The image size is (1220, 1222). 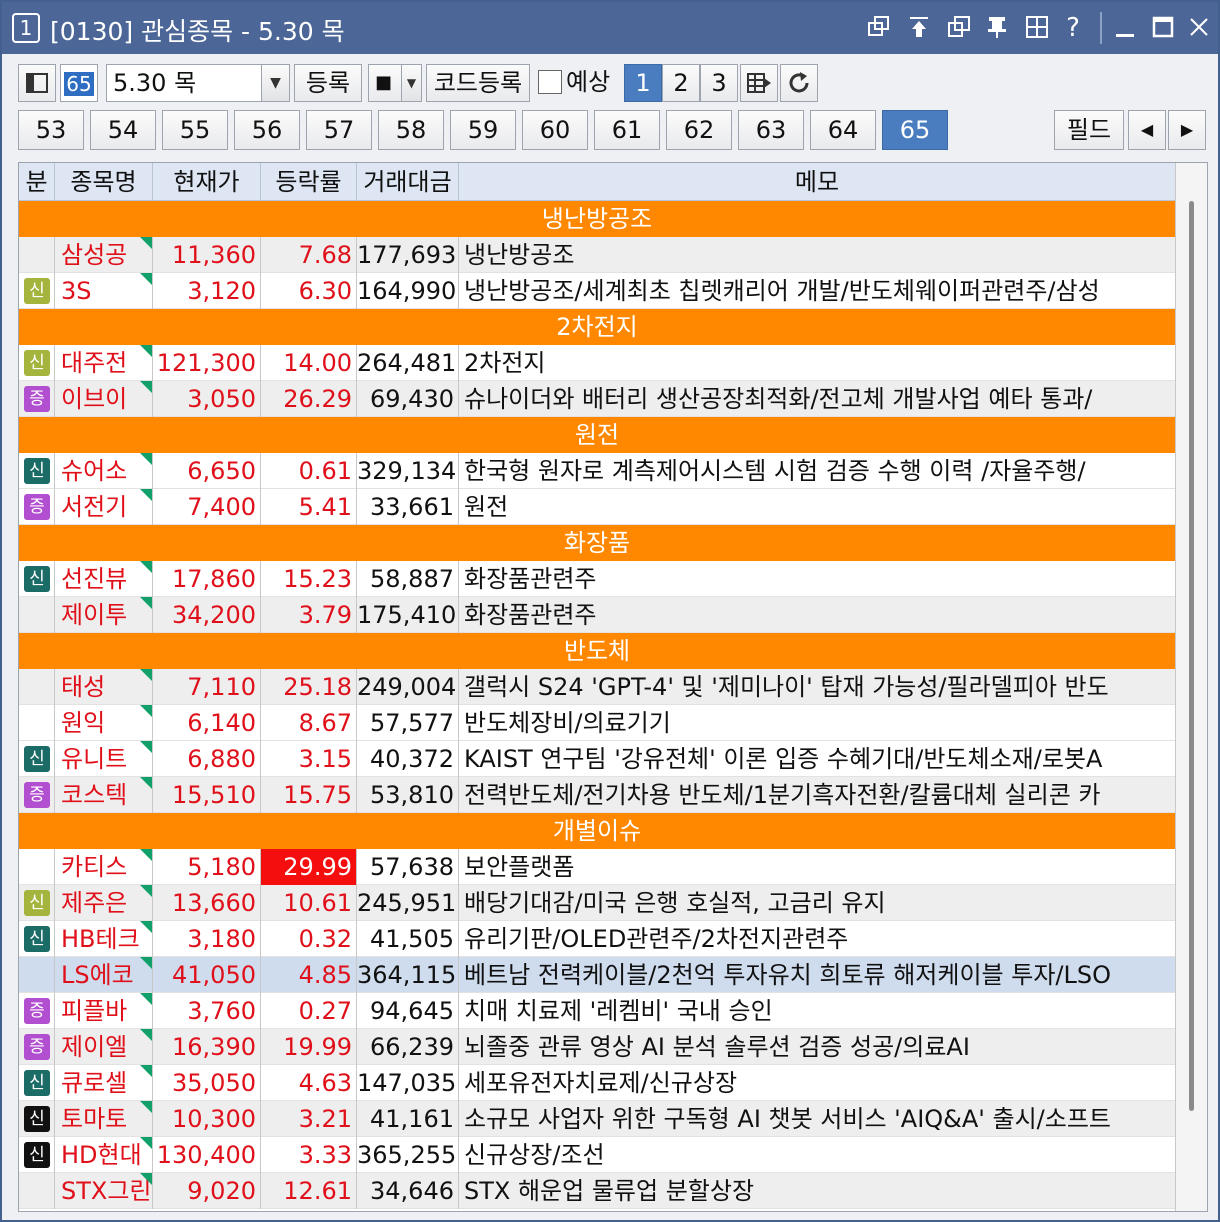 I want to click on tab-65: 65, so click(x=915, y=130).